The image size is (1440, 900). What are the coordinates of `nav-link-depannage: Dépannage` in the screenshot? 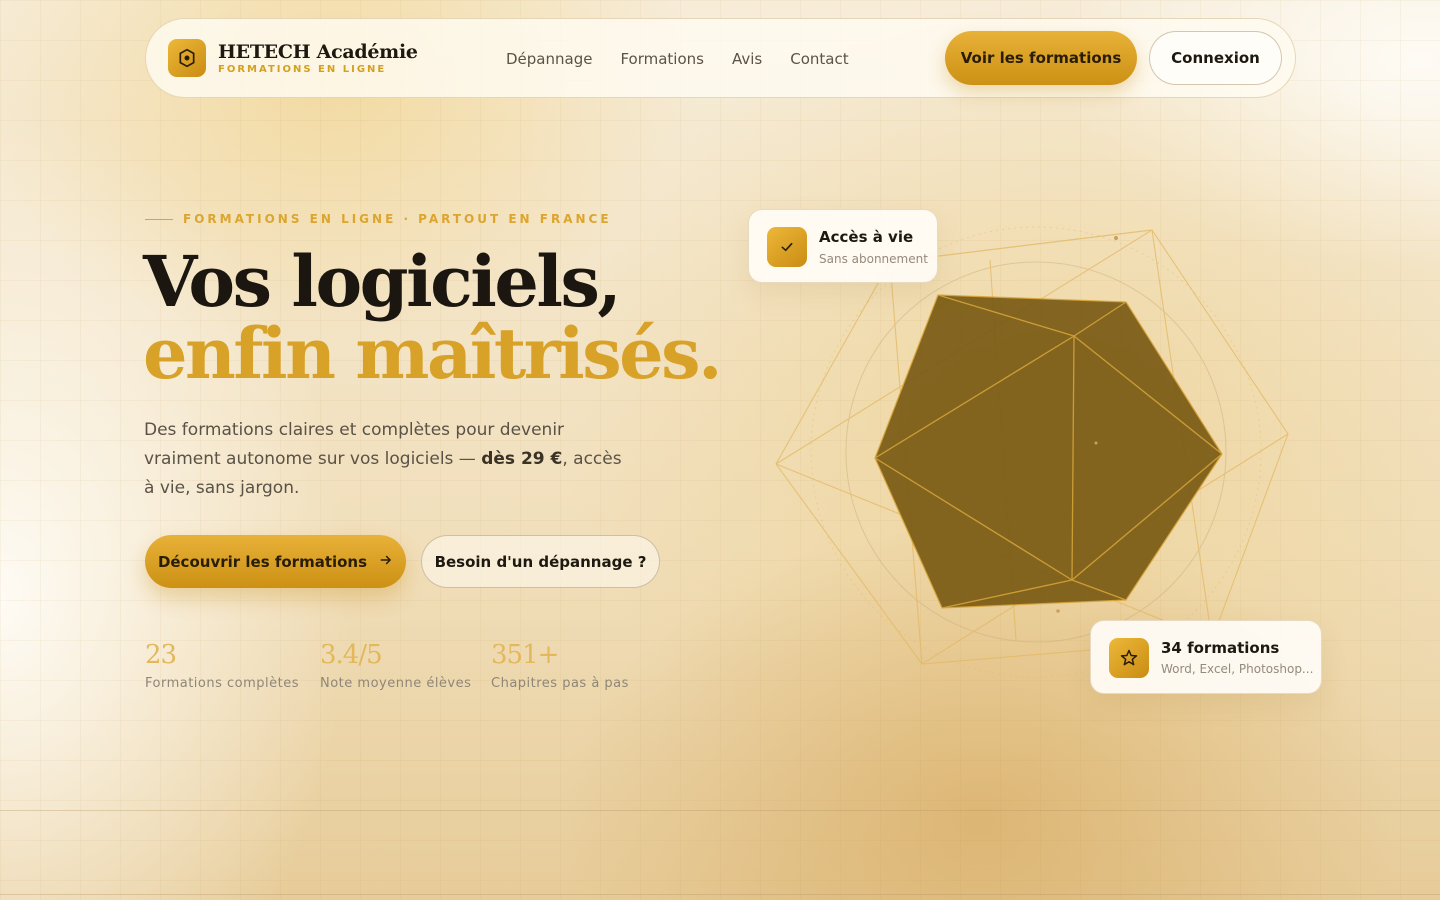 It's located at (549, 59).